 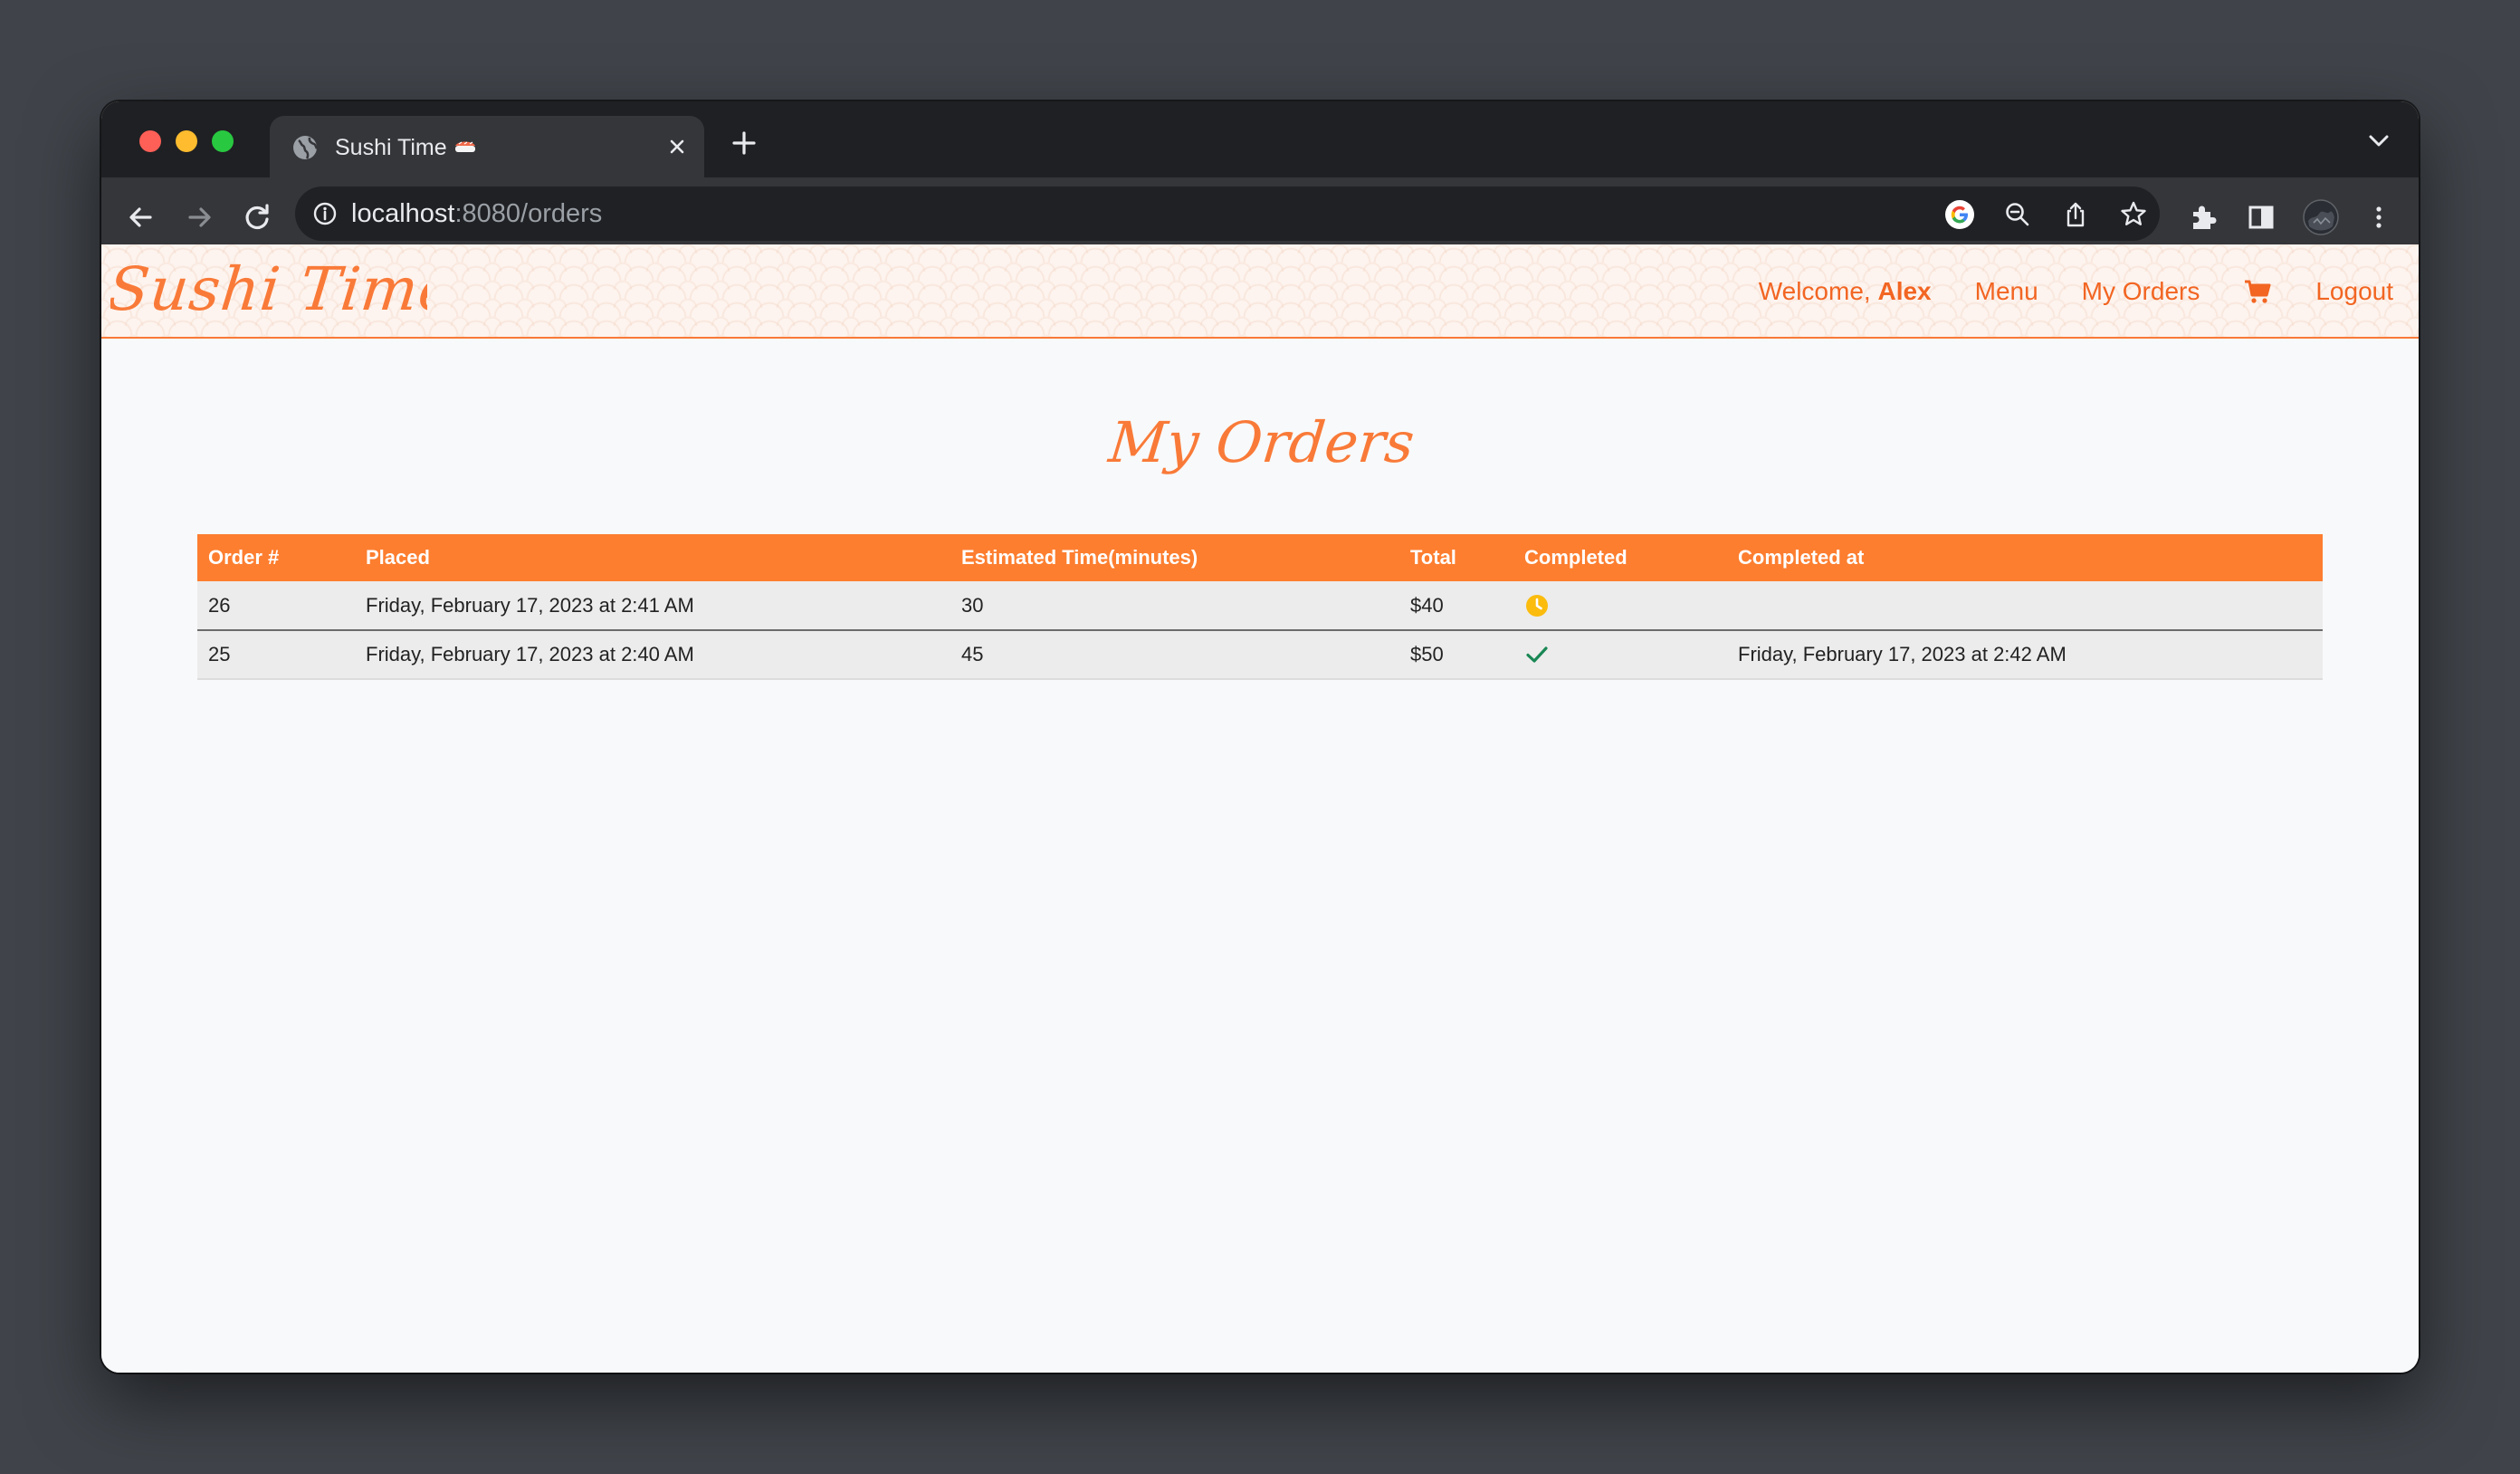 I want to click on side-panel-icon, so click(x=2261, y=217).